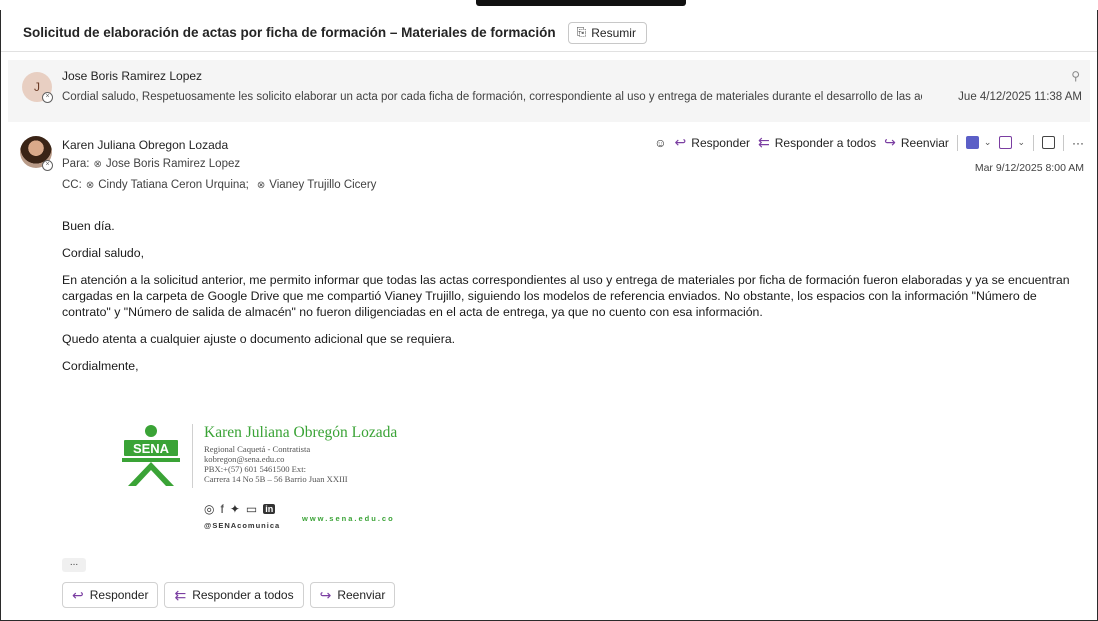  I want to click on pdf-icon, so click(972, 142).